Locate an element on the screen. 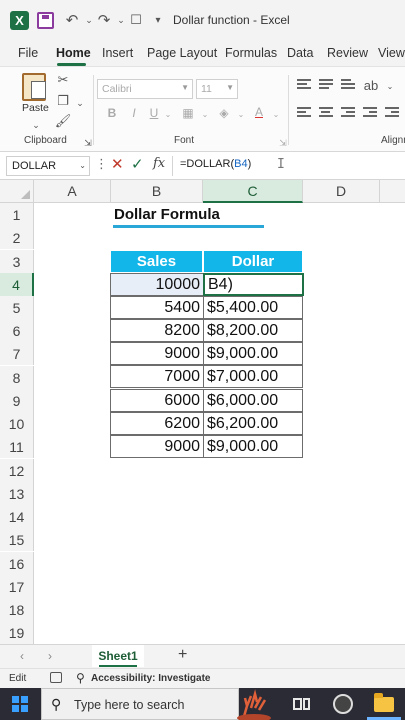 Image resolution: width=405 pixels, height=720 pixels. tab-view: View is located at coordinates (391, 53).